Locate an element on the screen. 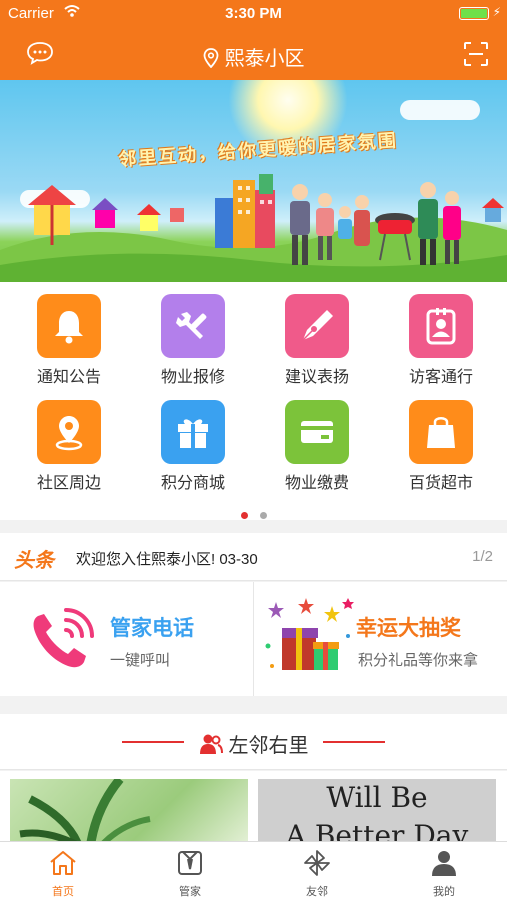 The width and height of the screenshot is (507, 900). butler-icon is located at coordinates (190, 863).